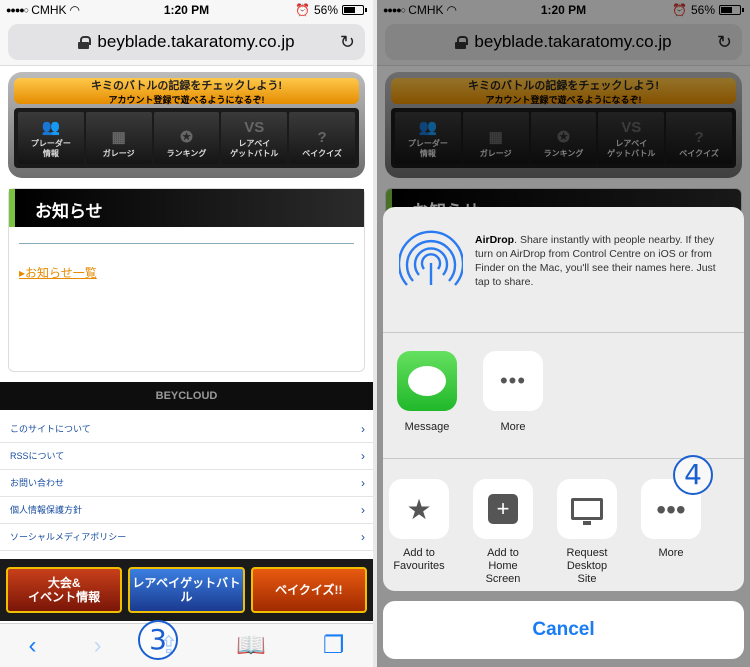  I want to click on banner-subtitle: アカウント登録で遊べるようになるぞ!, so click(186, 100).